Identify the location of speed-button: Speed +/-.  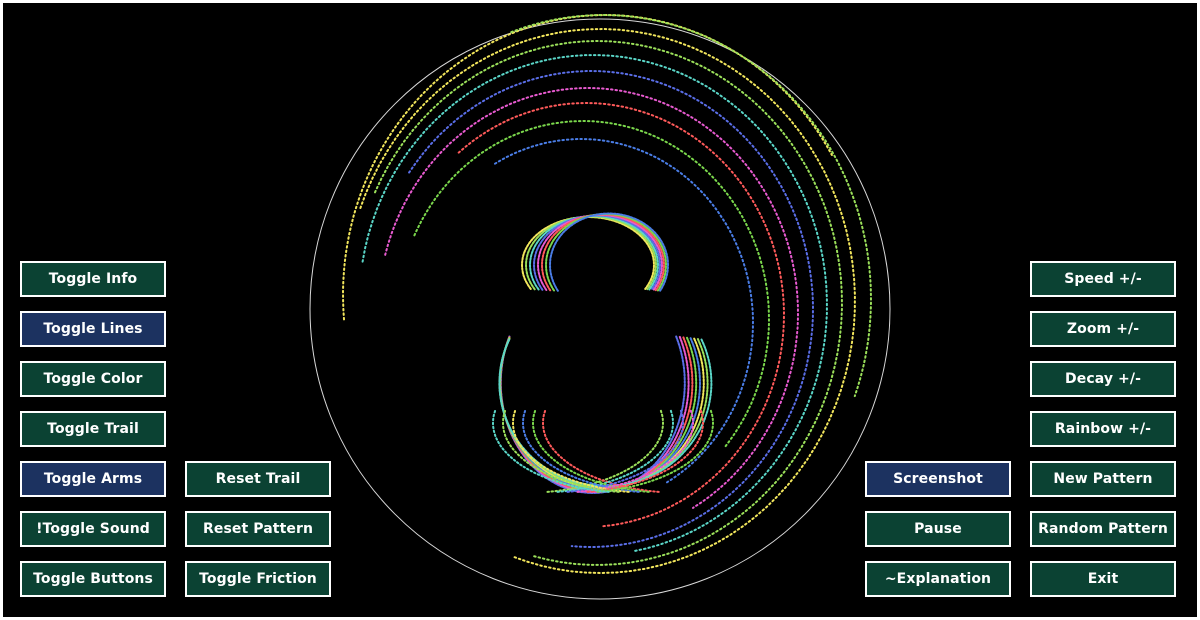
(1103, 279).